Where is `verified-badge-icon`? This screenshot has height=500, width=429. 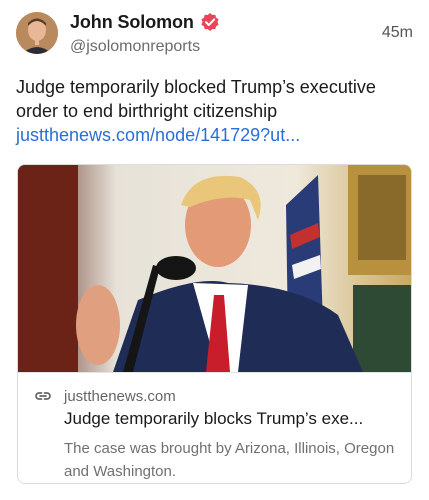 verified-badge-icon is located at coordinates (210, 22).